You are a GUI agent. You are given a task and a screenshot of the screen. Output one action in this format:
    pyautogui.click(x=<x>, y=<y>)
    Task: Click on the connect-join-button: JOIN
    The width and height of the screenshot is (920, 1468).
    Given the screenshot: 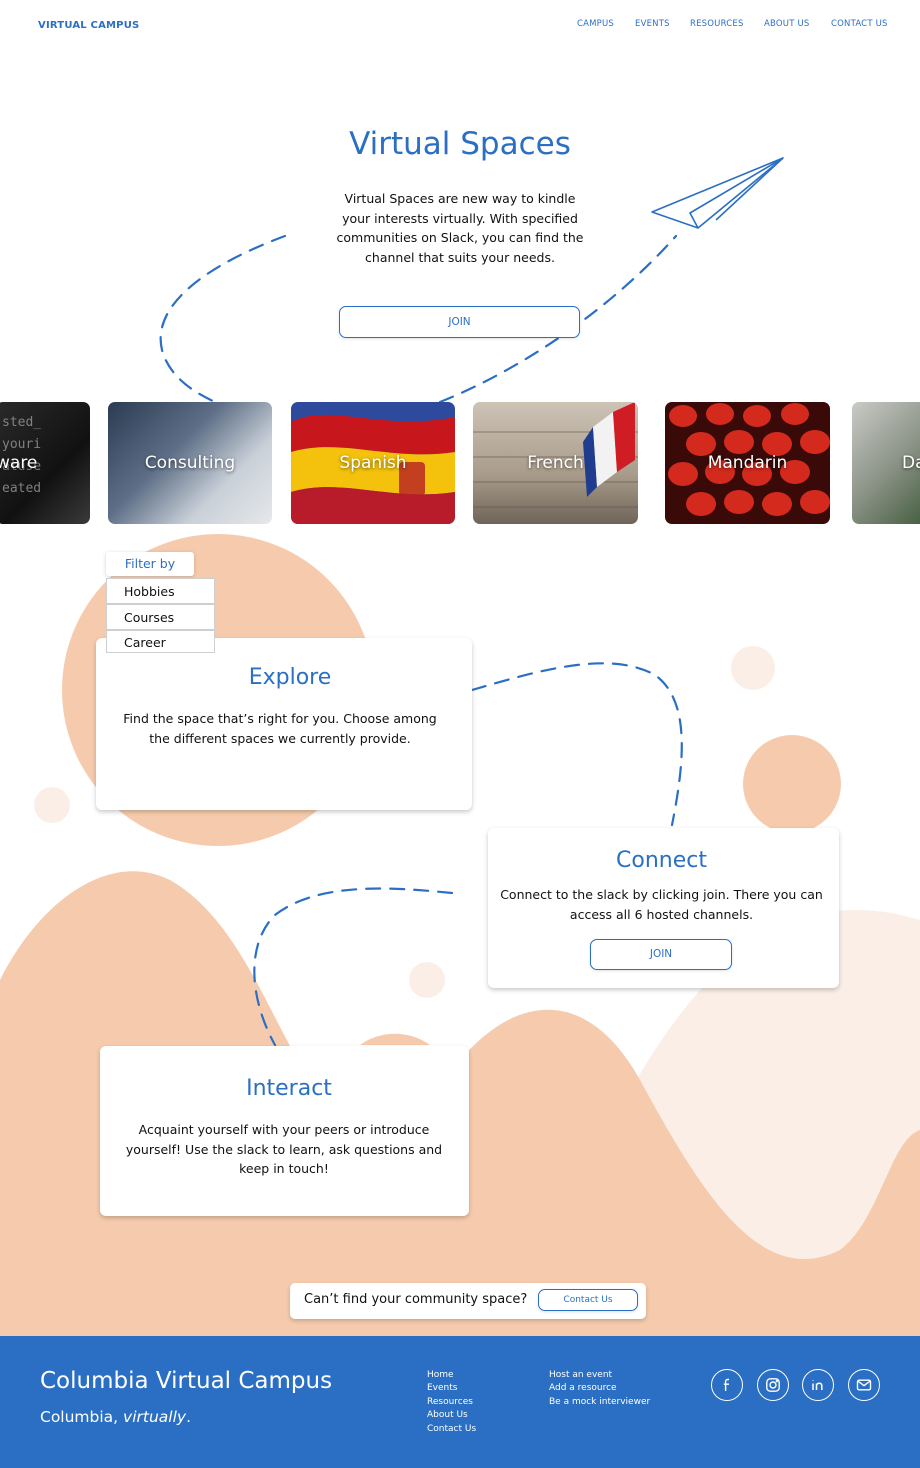 What is the action you would take?
    pyautogui.click(x=661, y=954)
    